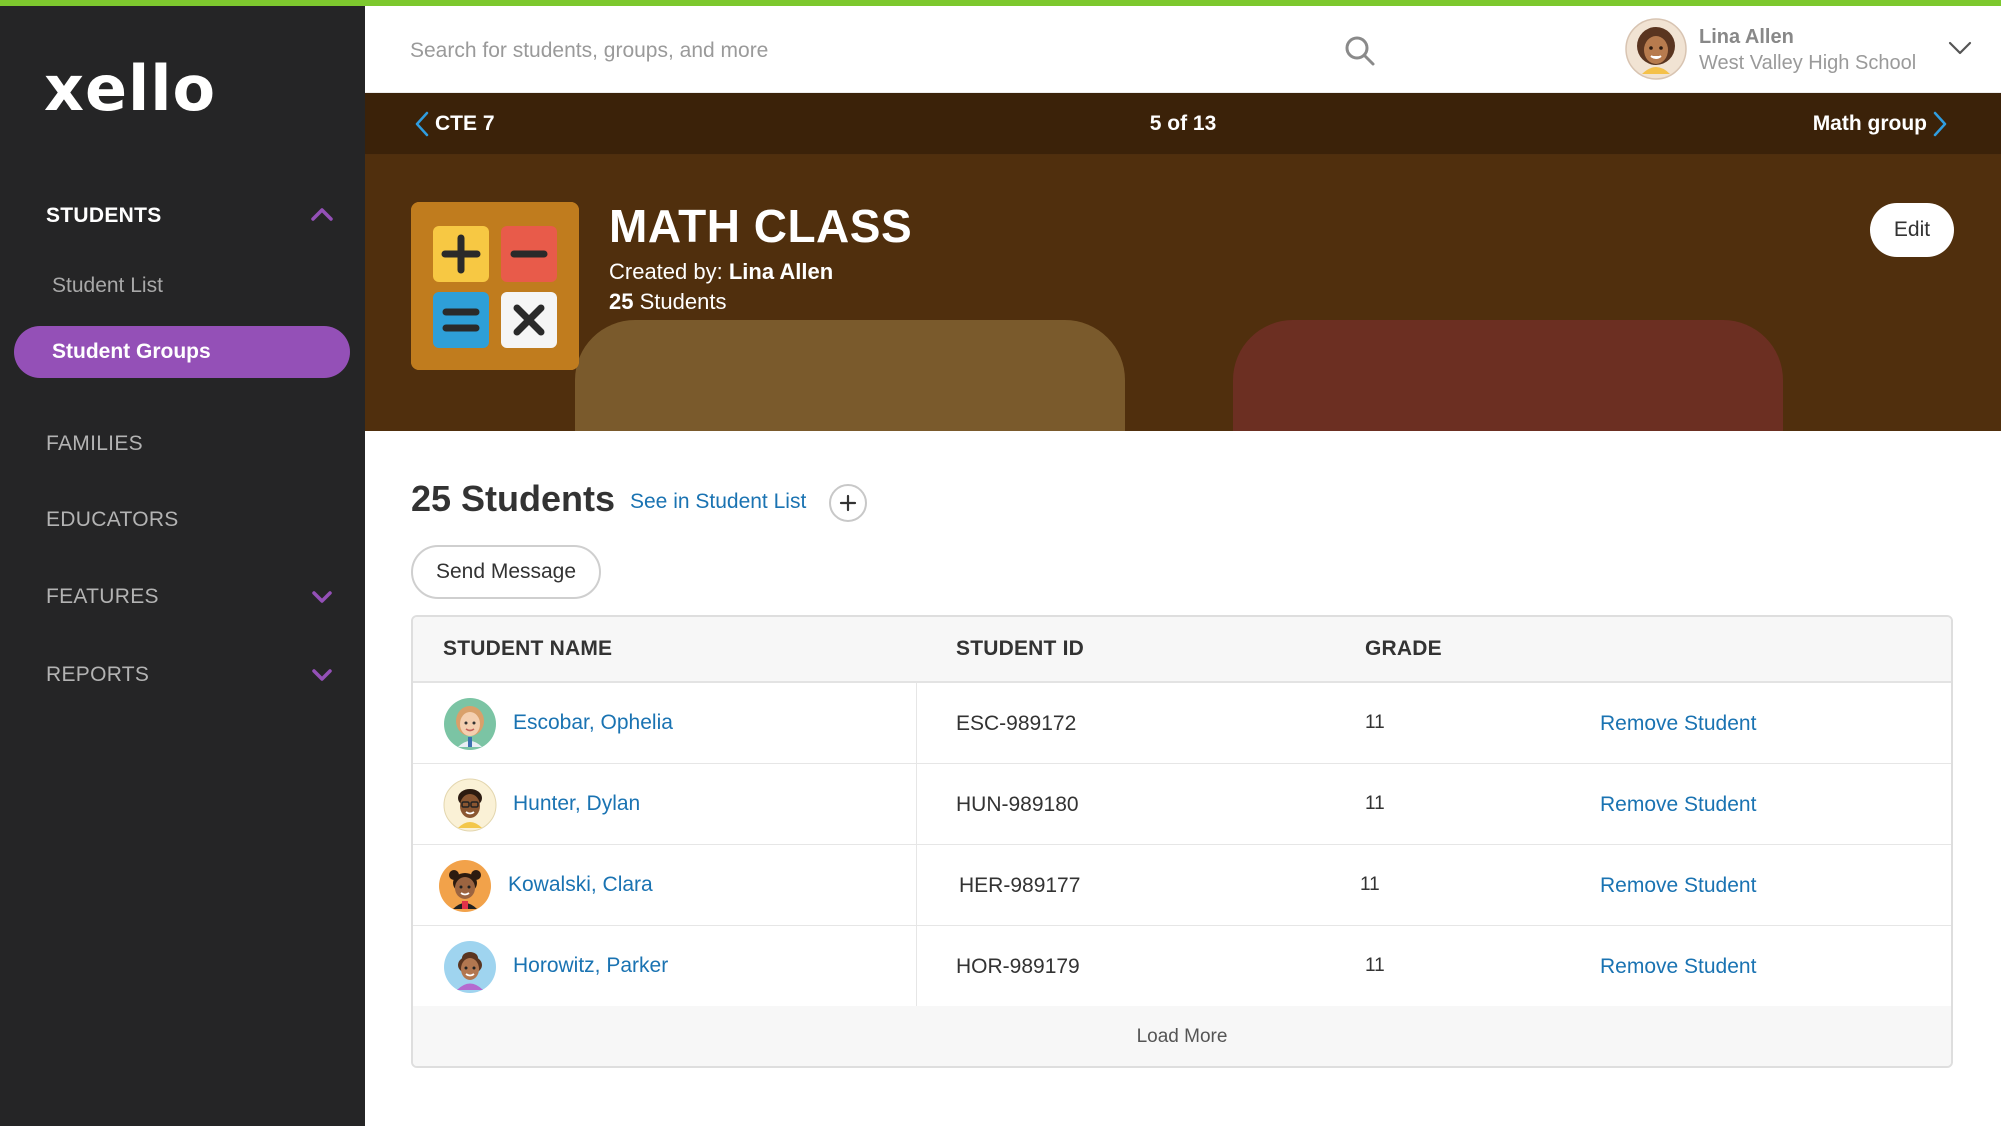 Image resolution: width=2001 pixels, height=1126 pixels. I want to click on search-input, so click(860, 51).